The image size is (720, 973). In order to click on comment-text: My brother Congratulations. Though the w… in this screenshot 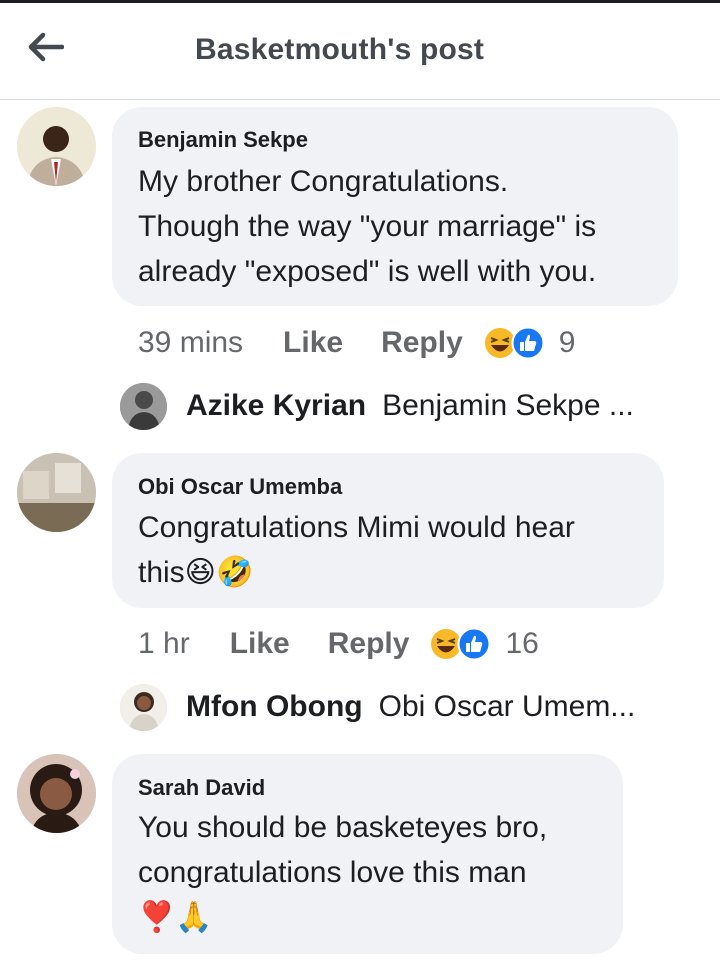, I will do `click(367, 226)`.